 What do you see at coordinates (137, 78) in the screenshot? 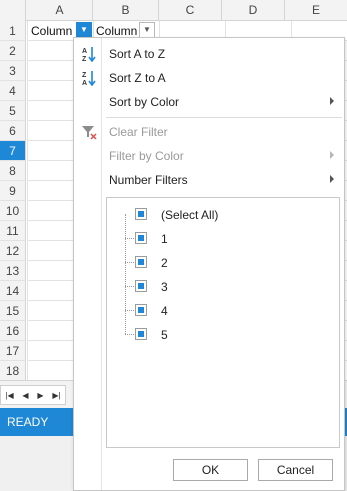
I see `menu-item-label: Sort Z to A` at bounding box center [137, 78].